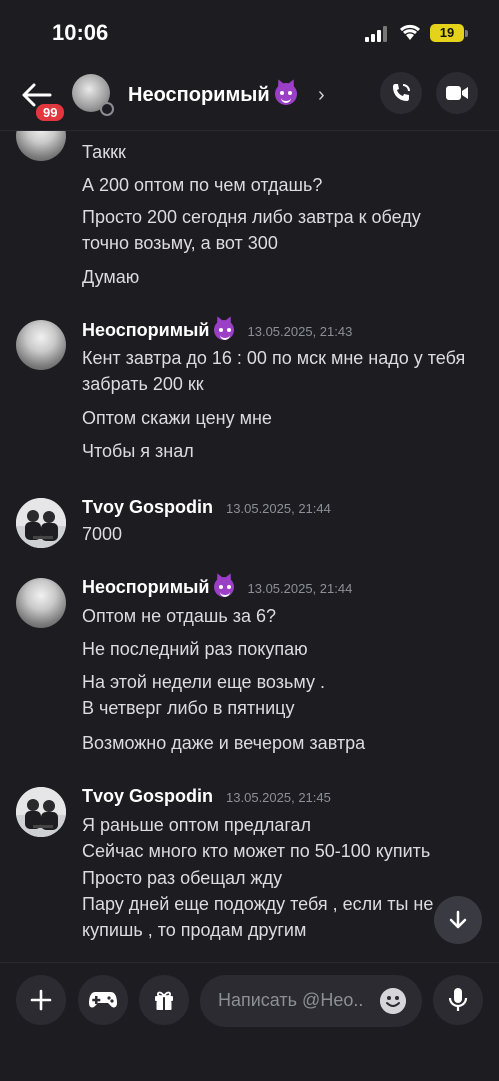  I want to click on message-text: Пару дней еще подожду тебя , если ты не, so click(258, 904).